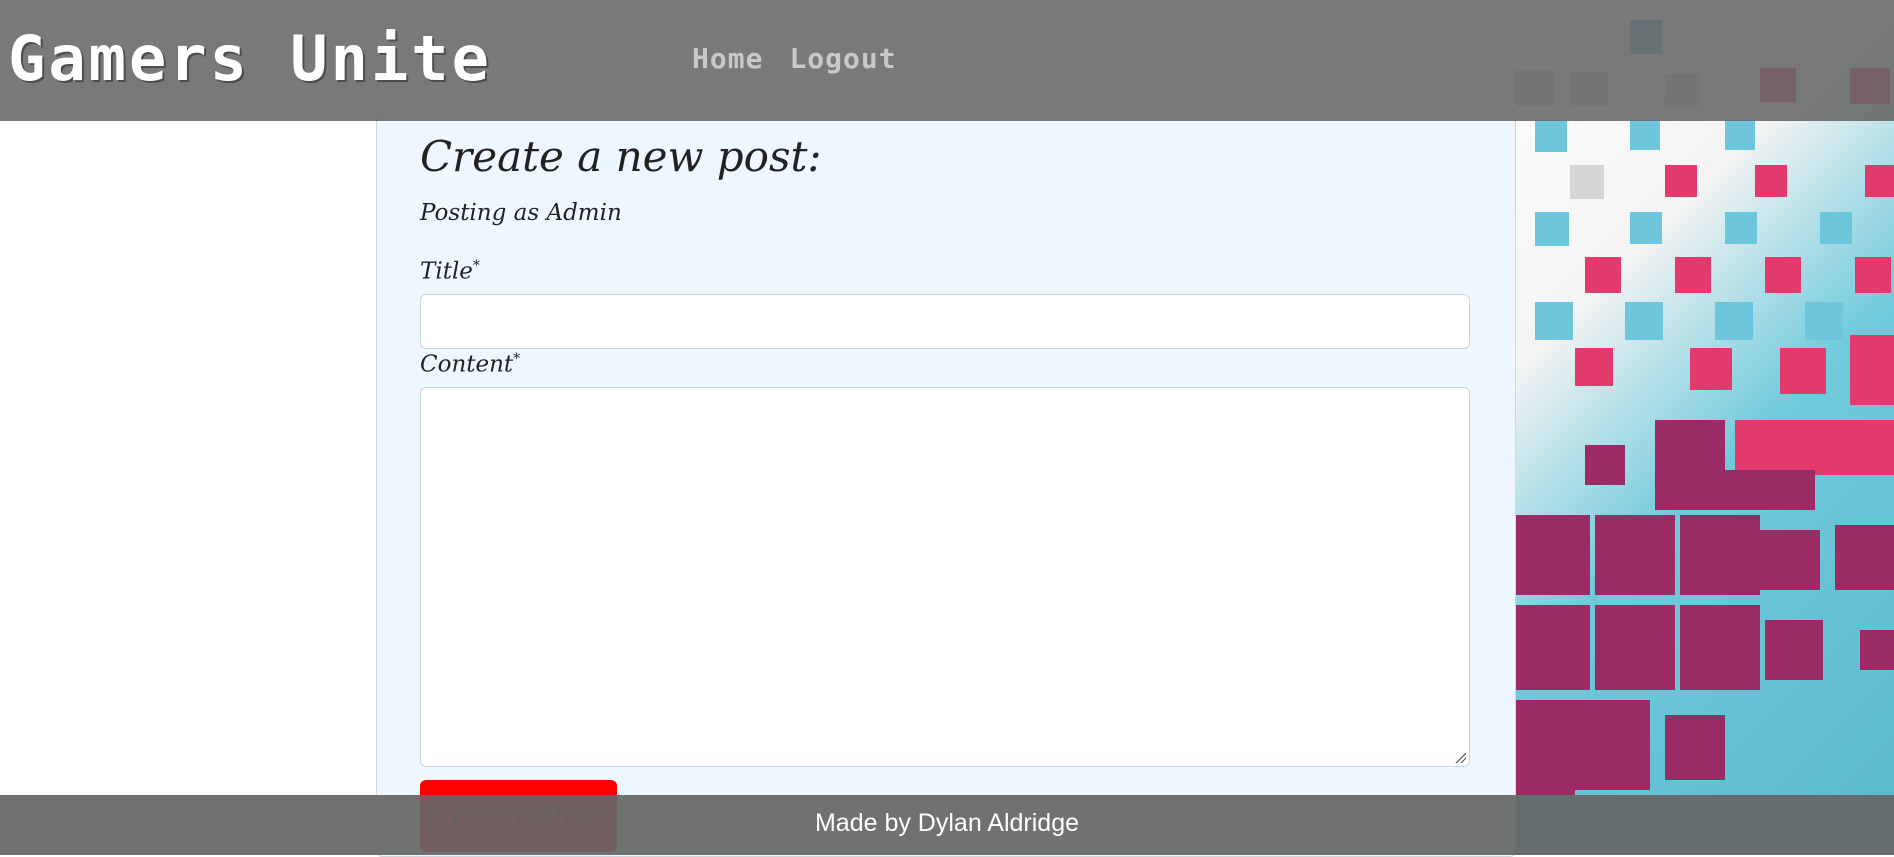  Describe the element at coordinates (250, 58) in the screenshot. I see `site-logo: Gamers Unite` at that location.